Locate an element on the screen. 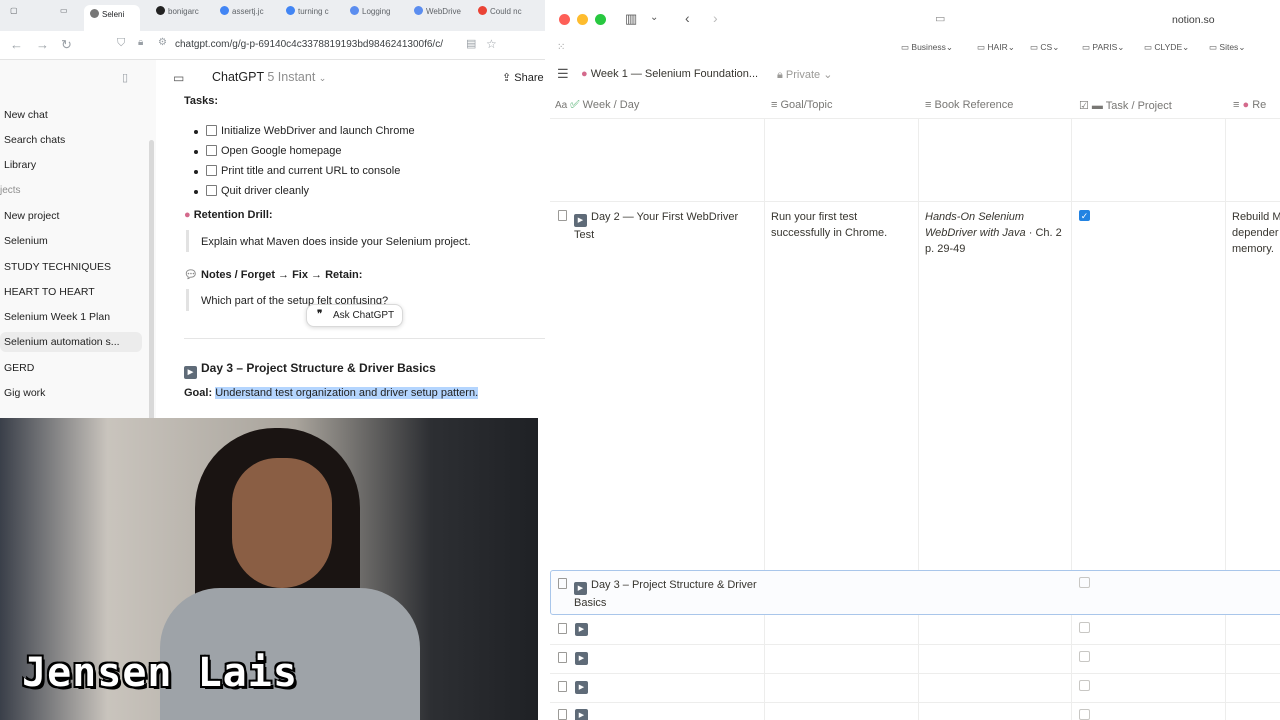 This screenshot has width=1280, height=720. back-icon: ‹ is located at coordinates (687, 18).